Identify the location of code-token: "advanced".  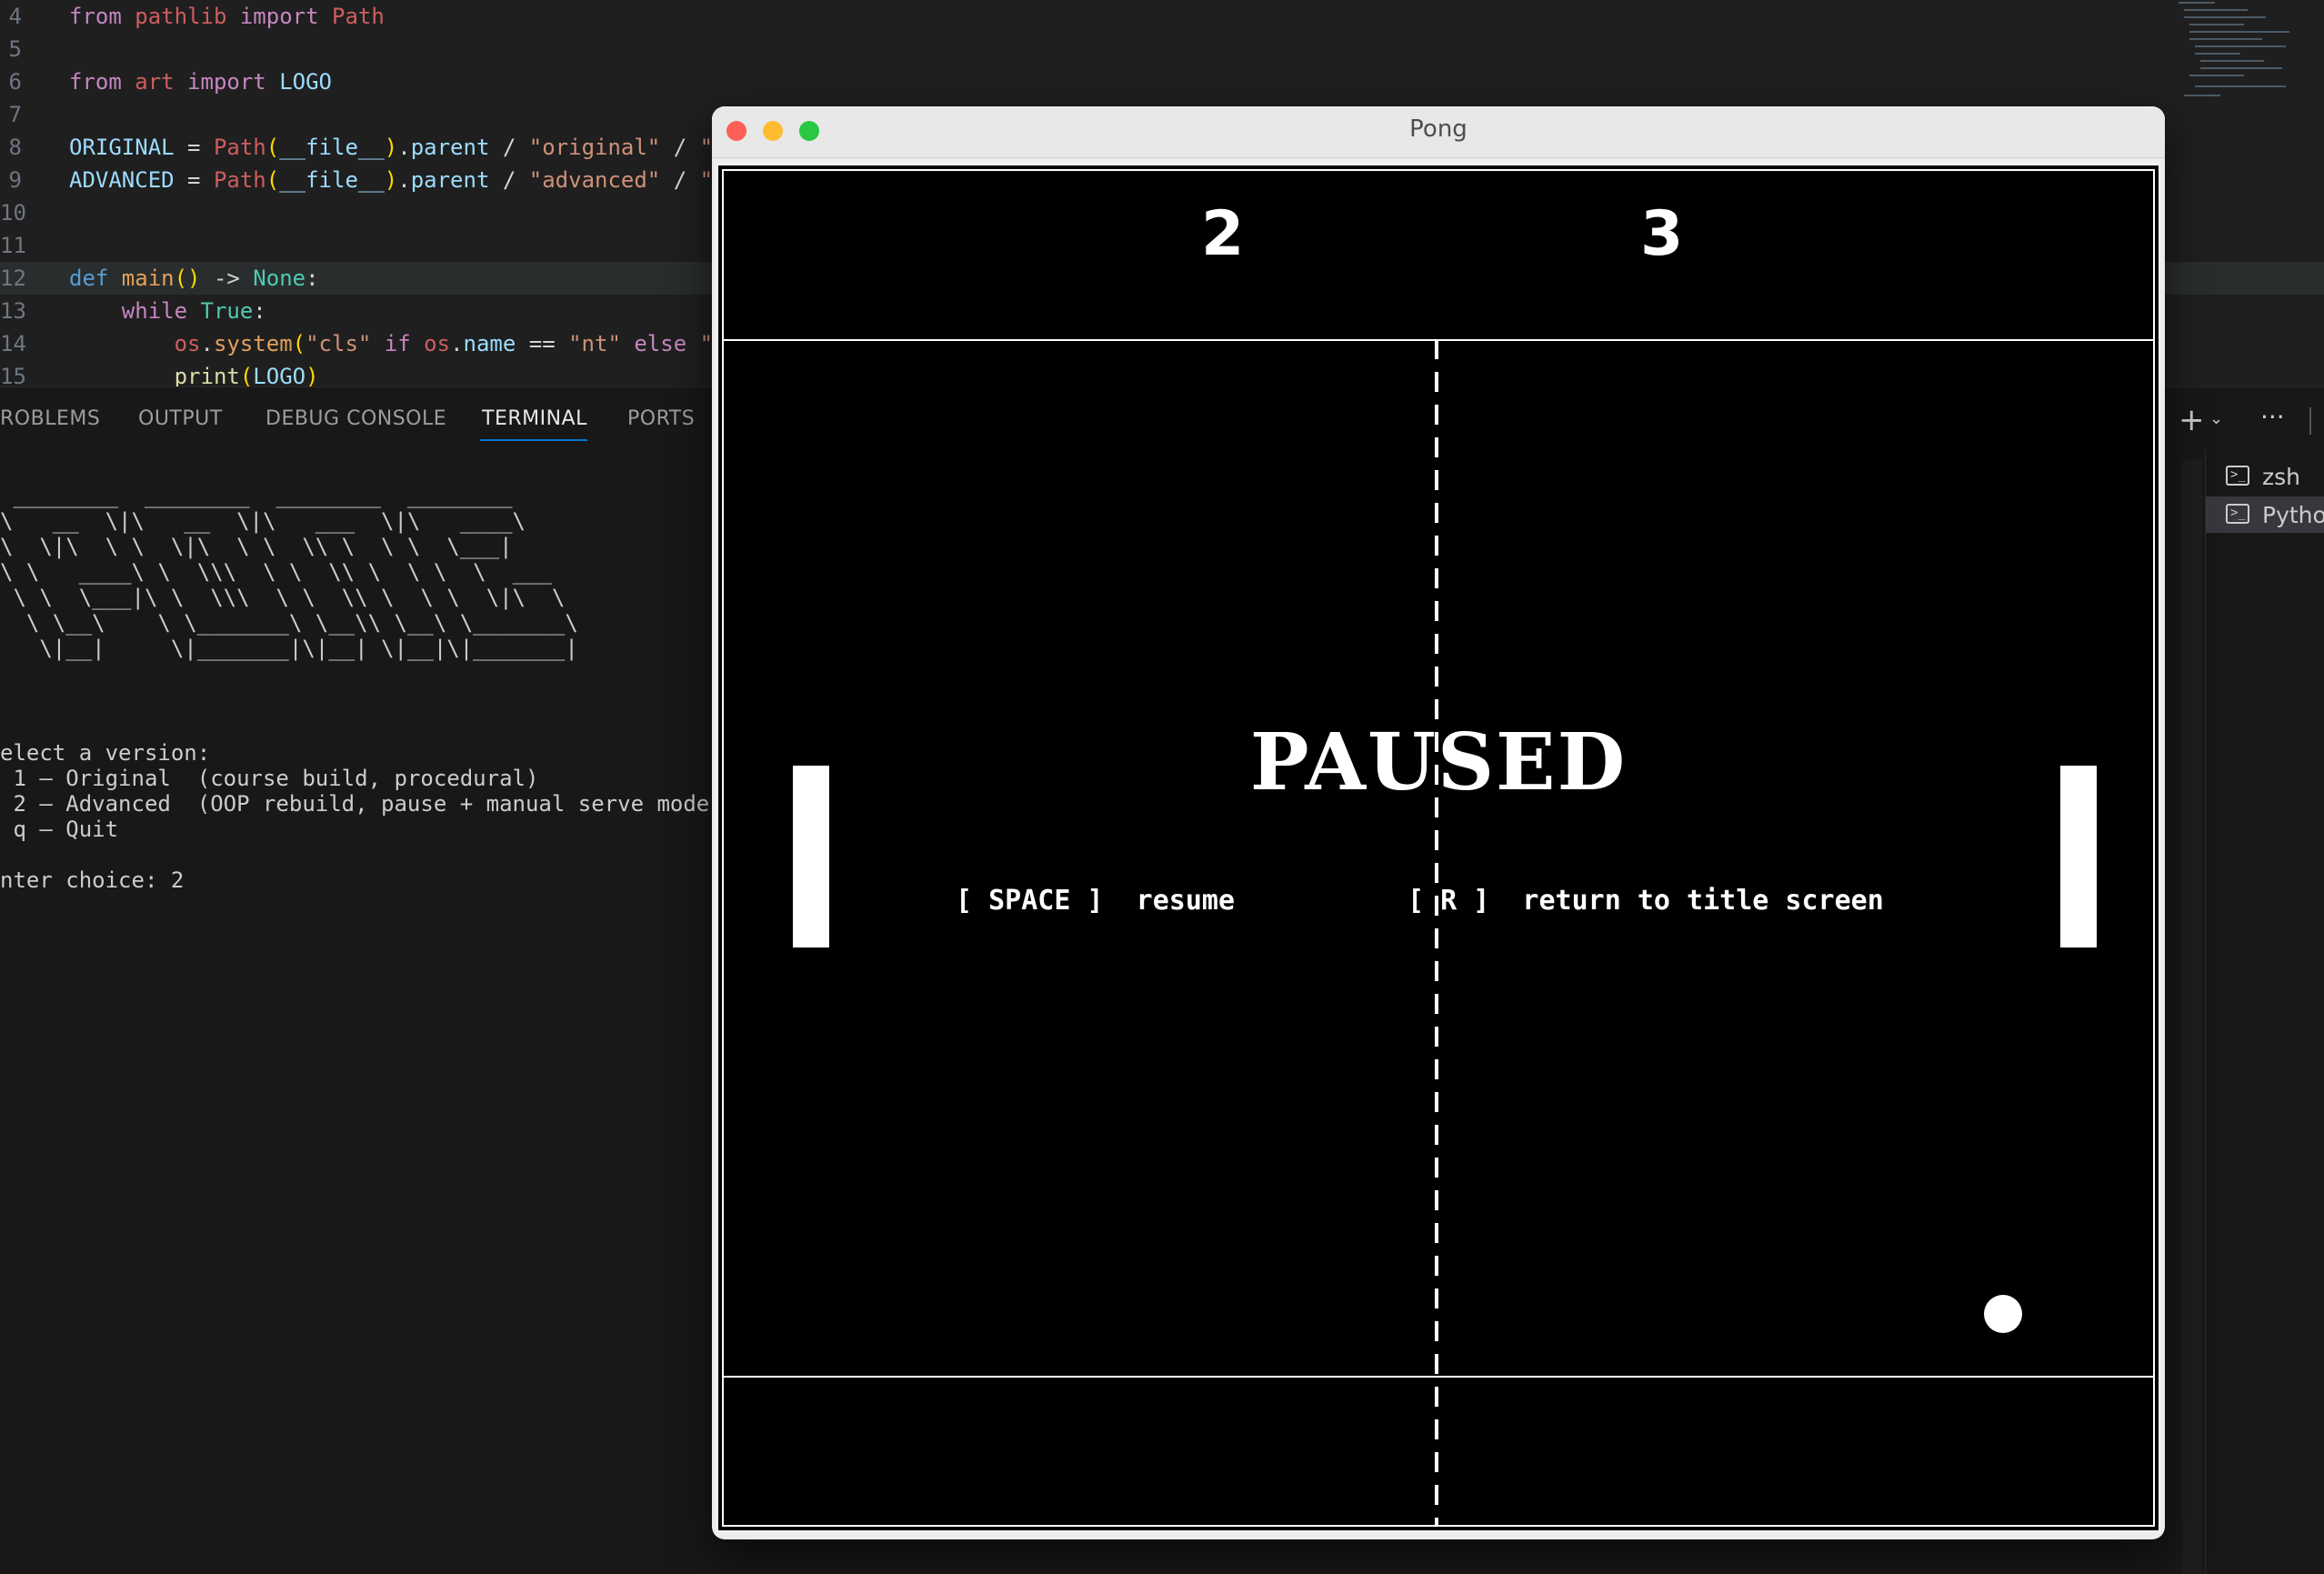
(595, 180).